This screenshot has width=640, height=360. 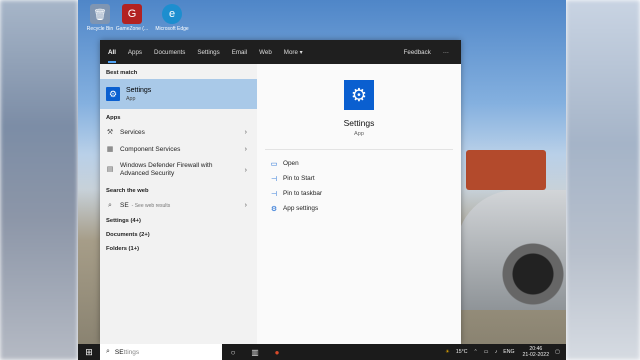 I want to click on open-icon: ▭, so click(x=274, y=164).